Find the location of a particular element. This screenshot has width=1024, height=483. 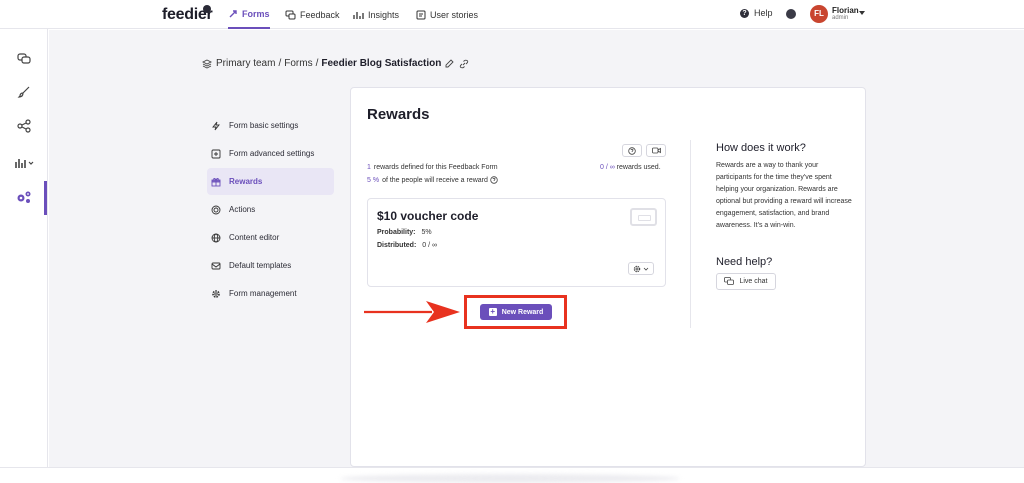

target-icon is located at coordinates (216, 209).